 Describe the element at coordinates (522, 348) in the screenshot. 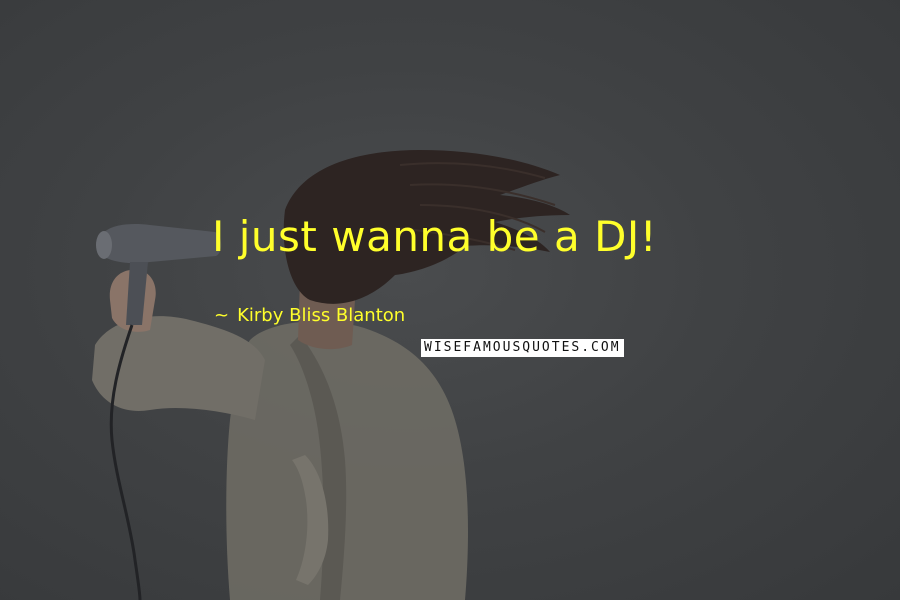

I see `watermark: WISEFAMOUSQUOTES.COM` at that location.